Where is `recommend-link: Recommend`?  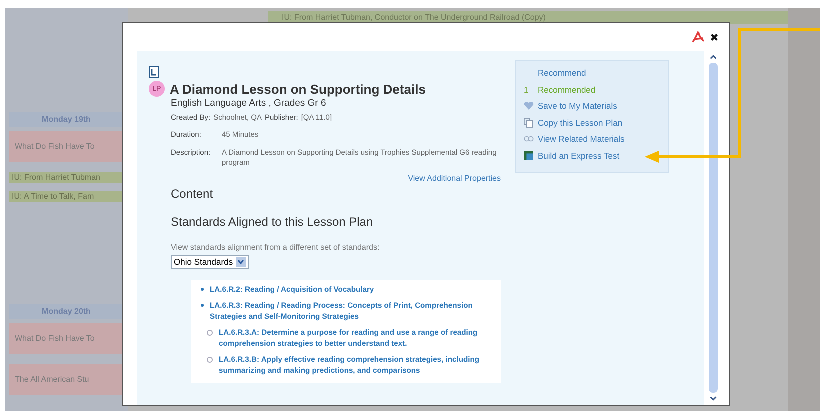
recommend-link: Recommend is located at coordinates (562, 73).